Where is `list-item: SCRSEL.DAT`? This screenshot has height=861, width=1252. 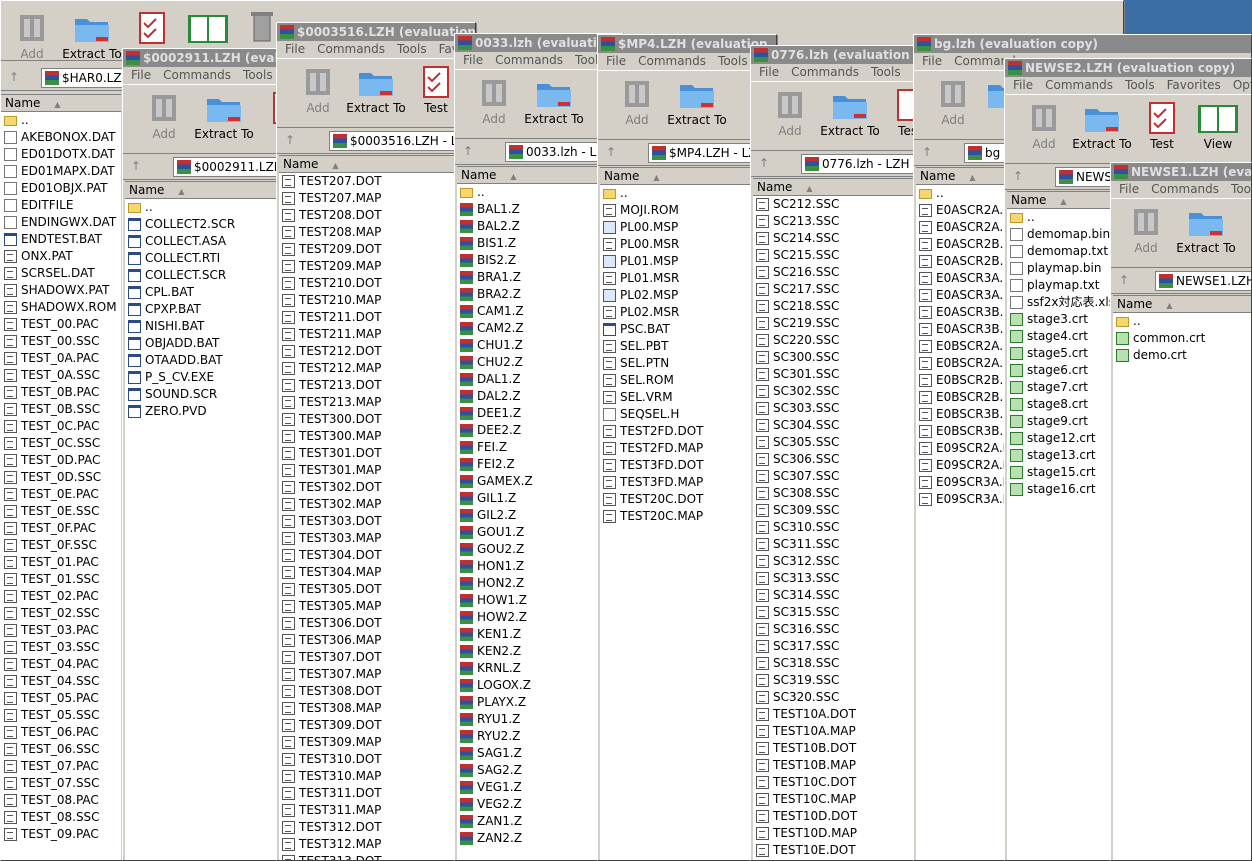 list-item: SCRSEL.DAT is located at coordinates (61, 273).